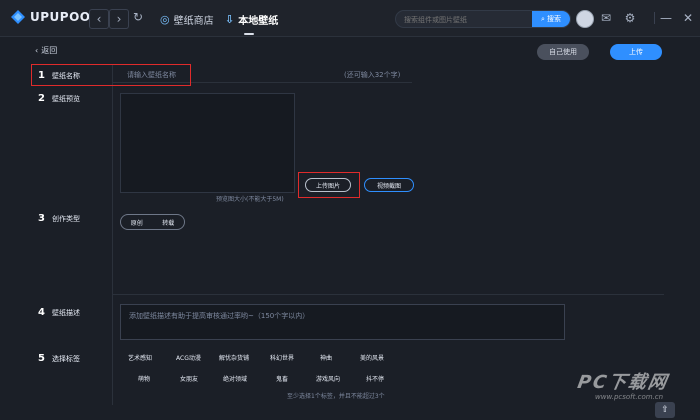  I want to click on type-original-option: 原创, so click(137, 222).